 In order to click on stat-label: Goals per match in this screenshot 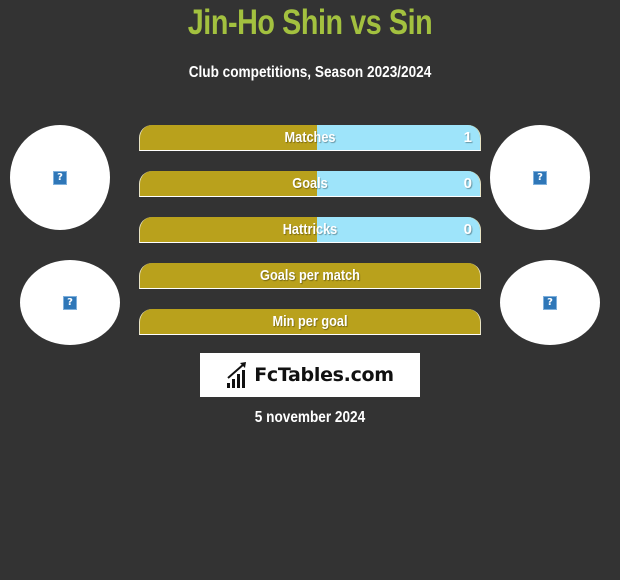, I will do `click(310, 275)`.